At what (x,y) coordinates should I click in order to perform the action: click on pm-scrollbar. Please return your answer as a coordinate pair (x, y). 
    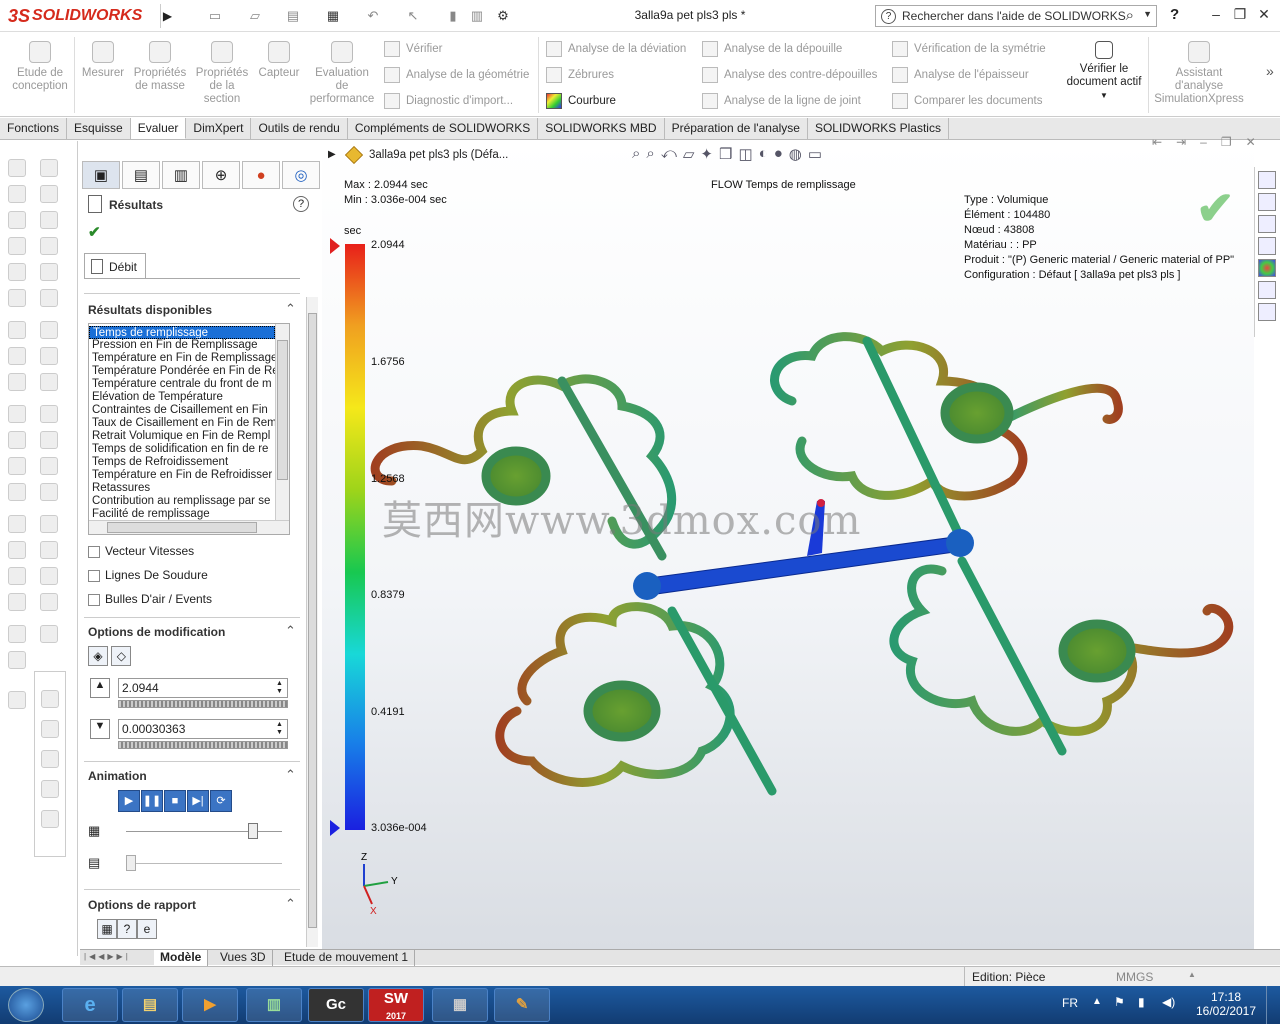
    Looking at the image, I should click on (312, 622).